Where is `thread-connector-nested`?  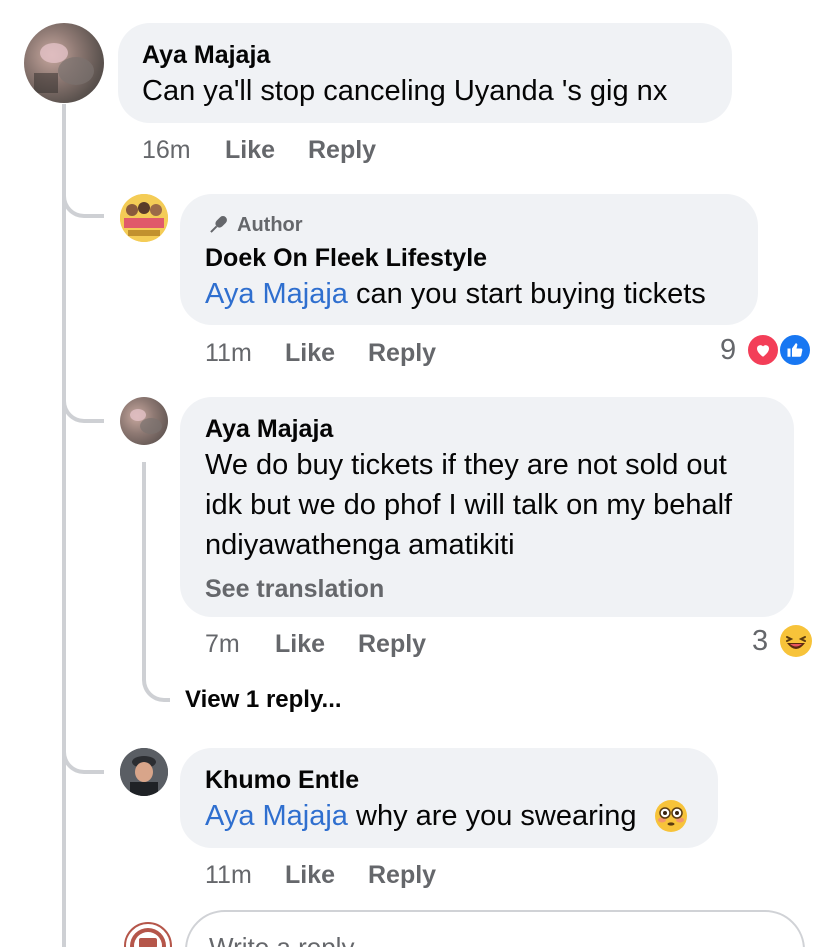 thread-connector-nested is located at coordinates (156, 683).